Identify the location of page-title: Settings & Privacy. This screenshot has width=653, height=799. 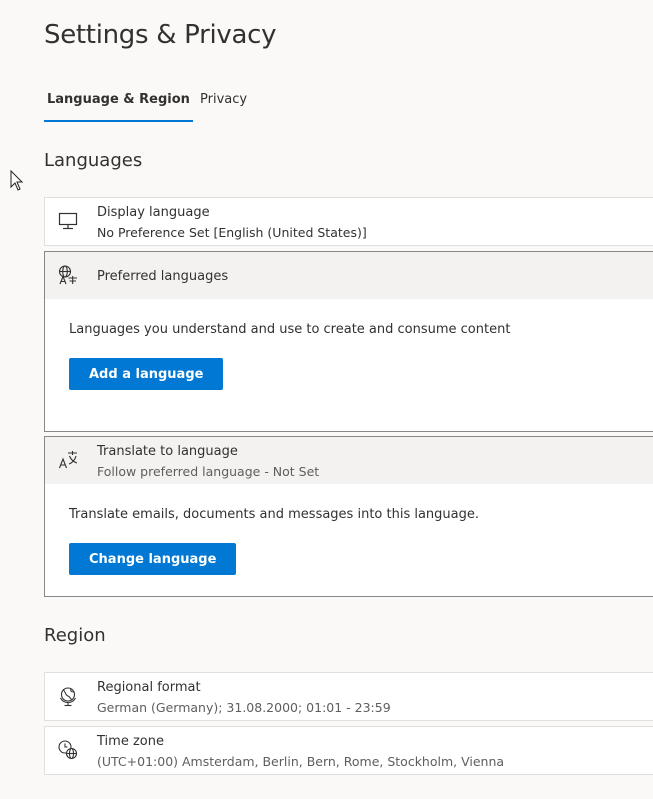
(160, 35).